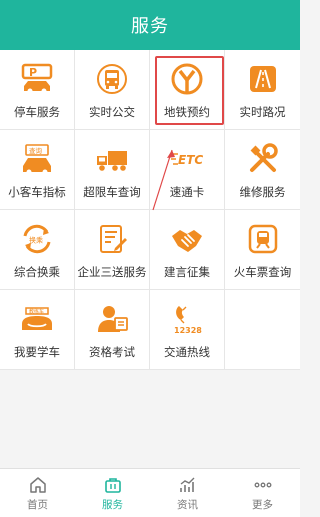  Describe the element at coordinates (262, 493) in the screenshot. I see `tab-more: 更多` at that location.